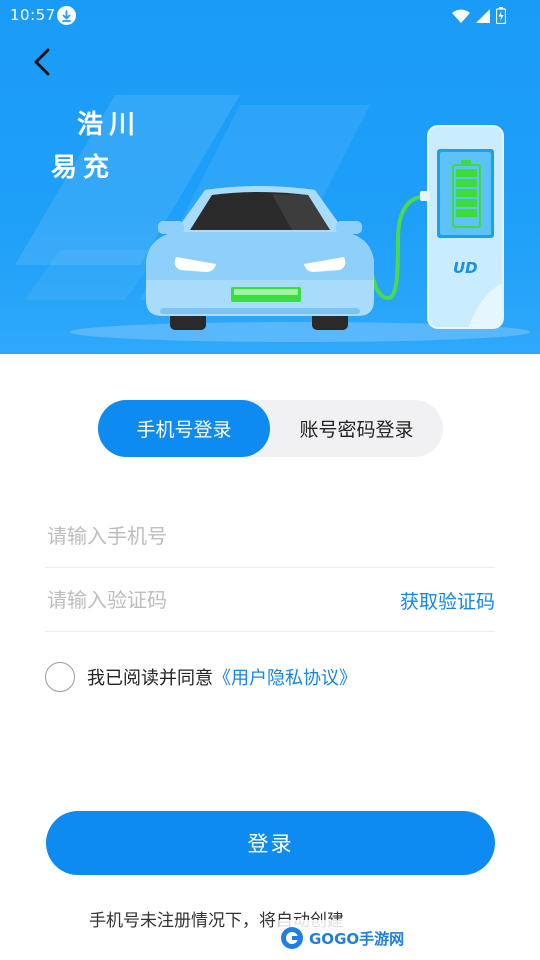 The width and height of the screenshot is (540, 960). I want to click on status-time: 10:57, so click(33, 15).